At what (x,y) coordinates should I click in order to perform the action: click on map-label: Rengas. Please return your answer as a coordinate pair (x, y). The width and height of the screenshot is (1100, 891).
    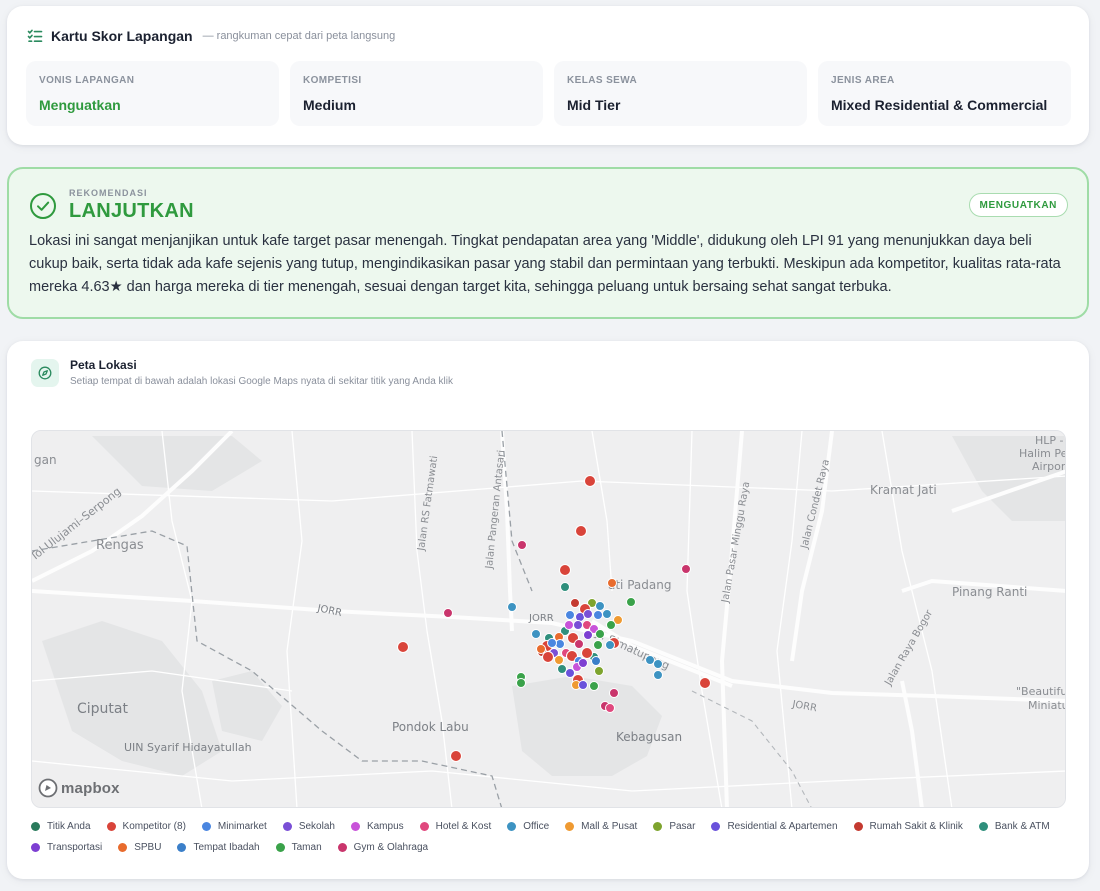
    Looking at the image, I should click on (120, 545).